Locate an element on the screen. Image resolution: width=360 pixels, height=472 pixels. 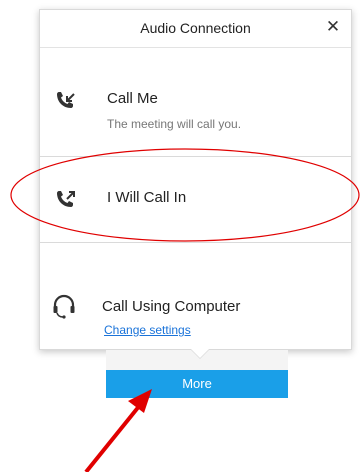
phone-outgoing-icon is located at coordinates (66, 199).